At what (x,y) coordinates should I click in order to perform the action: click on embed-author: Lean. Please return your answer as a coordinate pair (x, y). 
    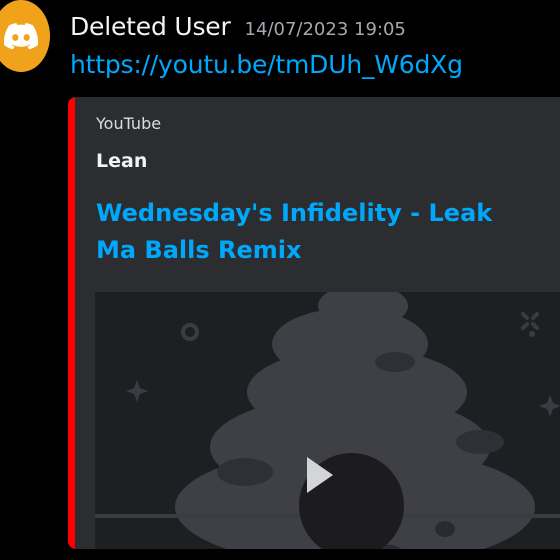
    Looking at the image, I should click on (121, 161).